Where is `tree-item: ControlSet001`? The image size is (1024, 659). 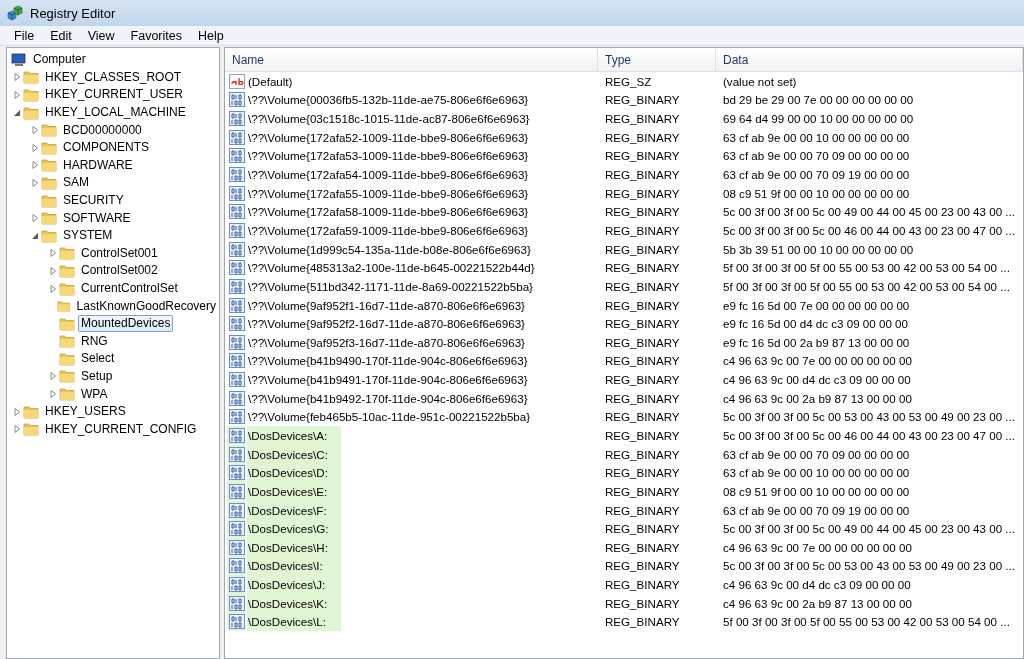 tree-item: ControlSet001 is located at coordinates (119, 253).